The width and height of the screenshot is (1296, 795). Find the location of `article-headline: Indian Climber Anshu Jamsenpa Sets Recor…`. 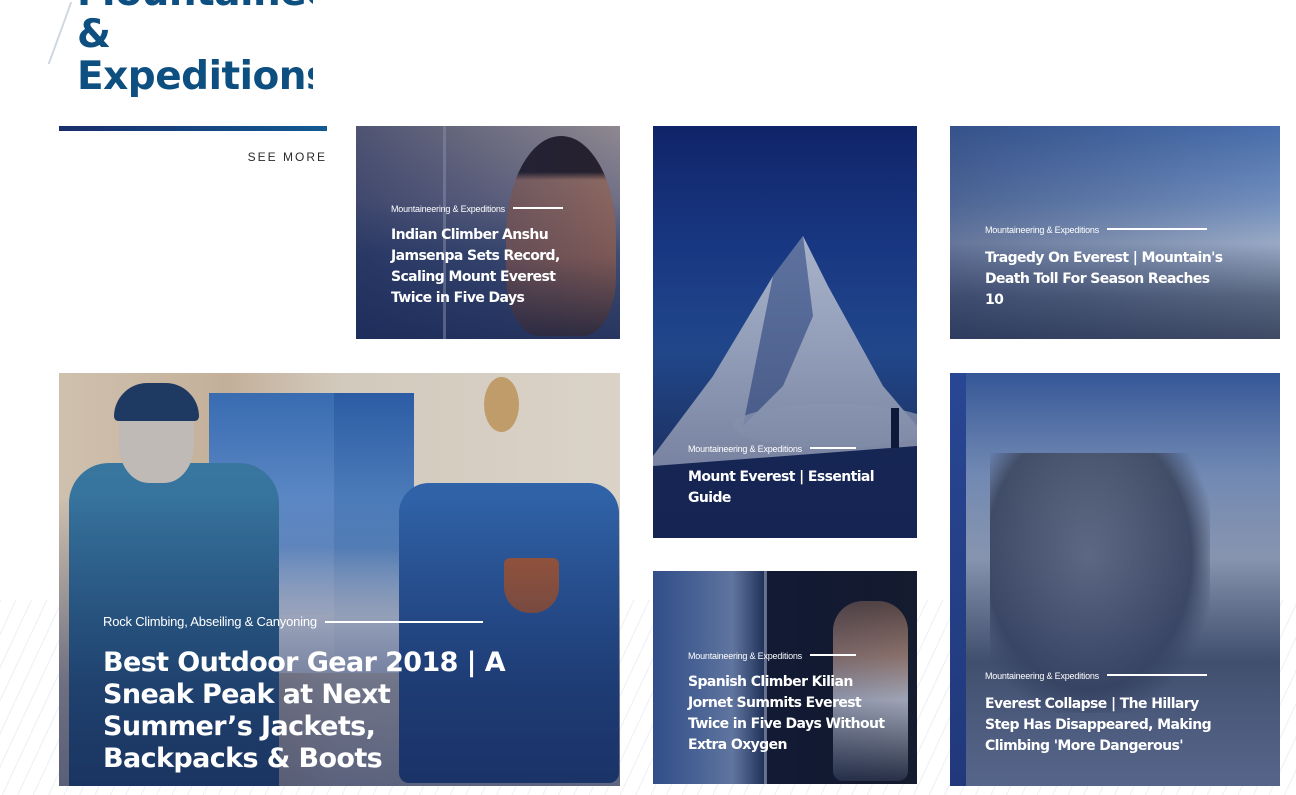

article-headline: Indian Climber Anshu Jamsenpa Sets Recor… is located at coordinates (491, 267).